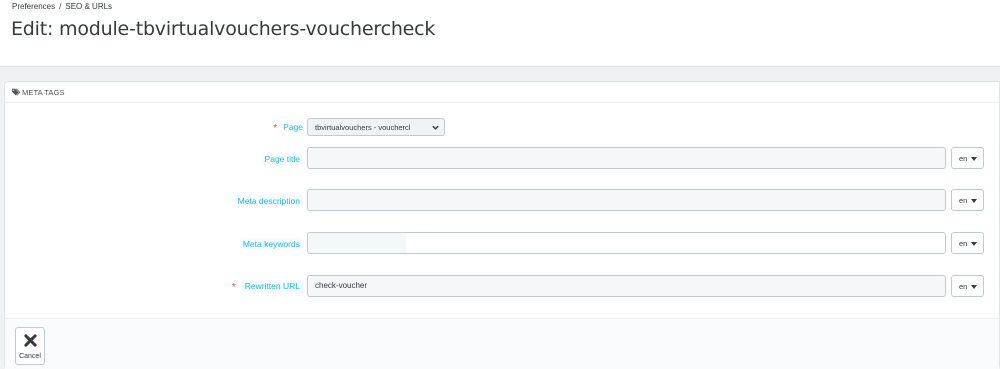  I want to click on meta-keywords-input, so click(626, 243).